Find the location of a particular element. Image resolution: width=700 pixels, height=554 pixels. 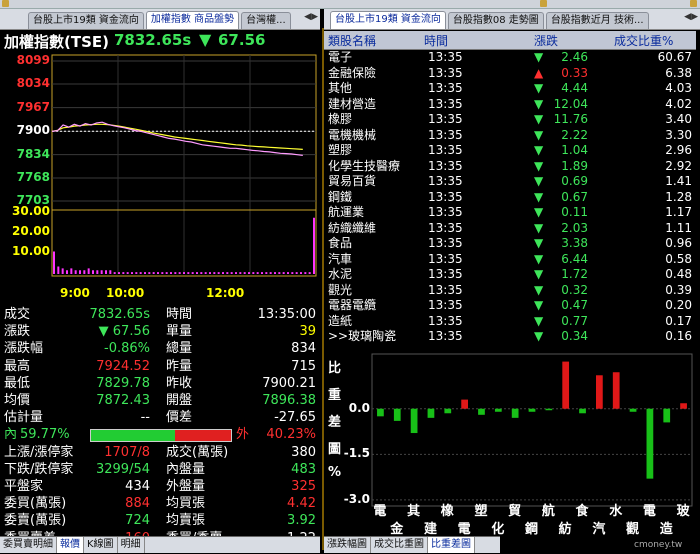

industry-row: 橡膠 13:35 ▼ 11.76 3.40 is located at coordinates (510, 119).